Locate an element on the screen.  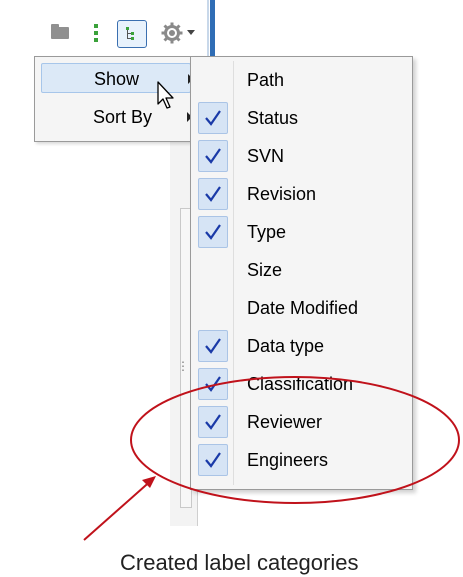
folder-icon is located at coordinates (60, 31).